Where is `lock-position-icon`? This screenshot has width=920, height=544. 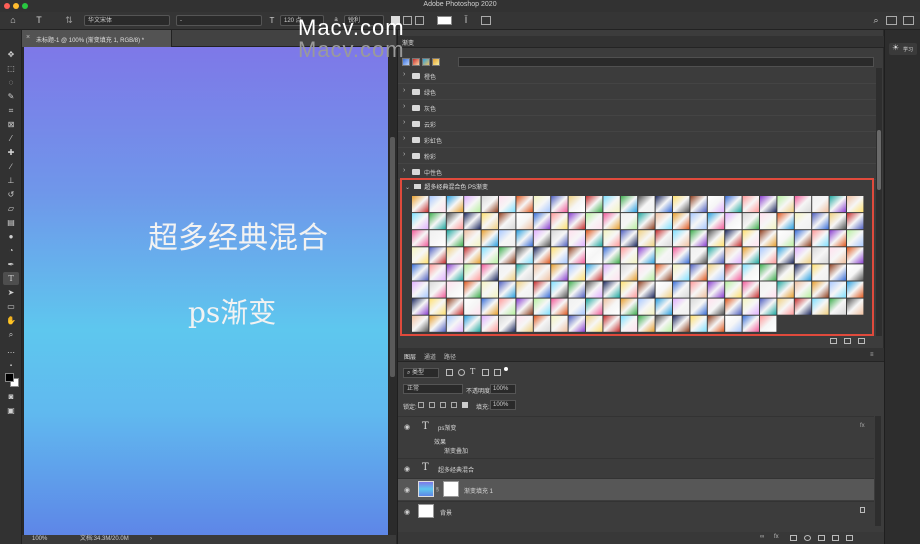
lock-position-icon is located at coordinates (443, 405).